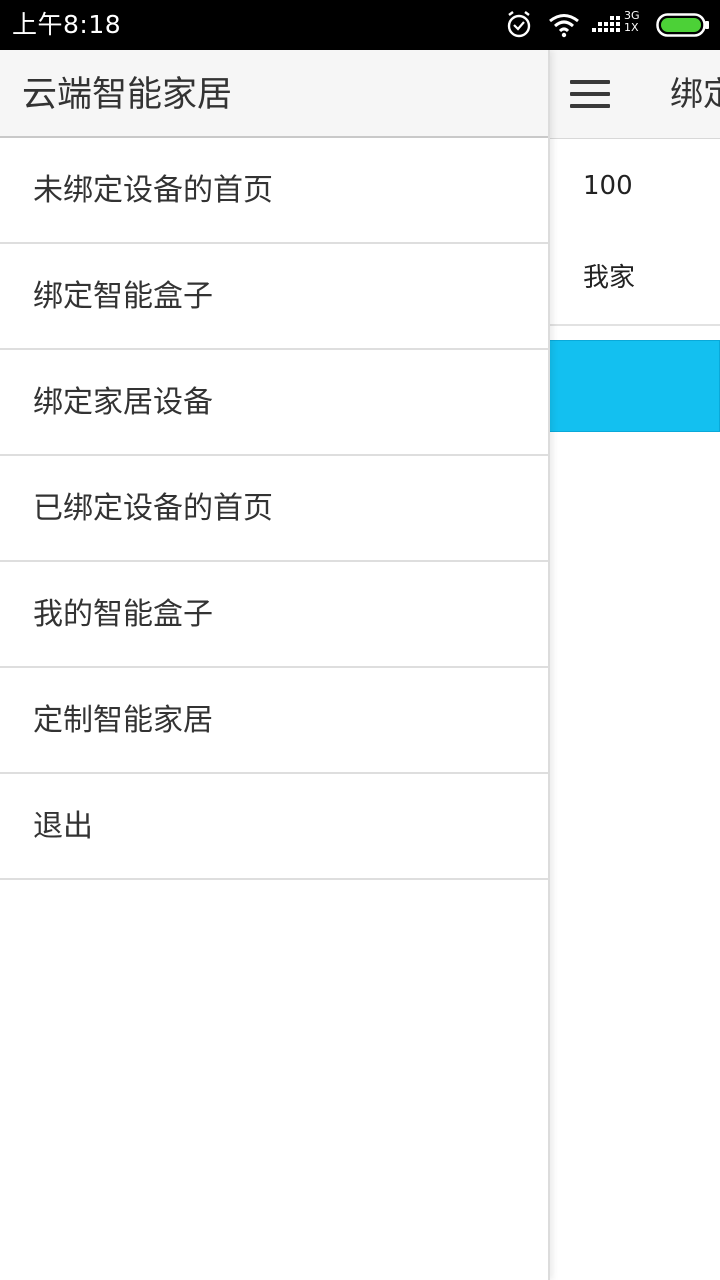  Describe the element at coordinates (123, 296) in the screenshot. I see `drawer-item-label: 绑定智能盒子` at that location.